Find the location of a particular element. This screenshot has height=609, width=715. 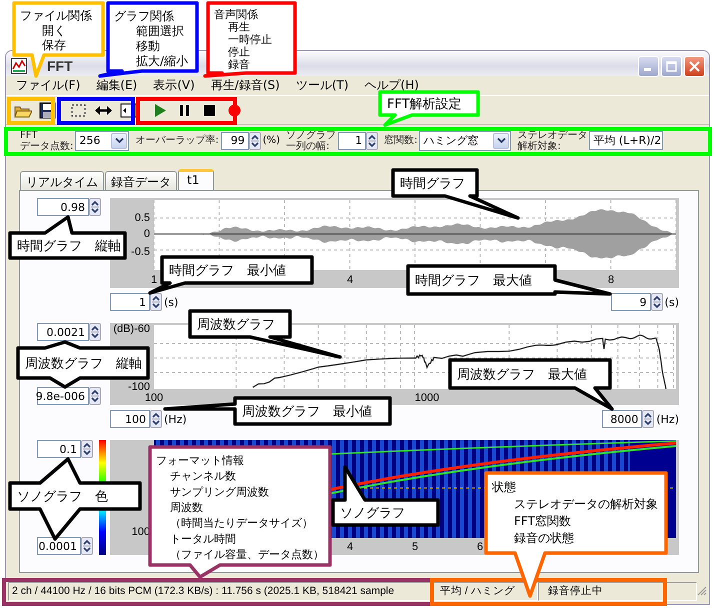

close-icon is located at coordinates (694, 66).